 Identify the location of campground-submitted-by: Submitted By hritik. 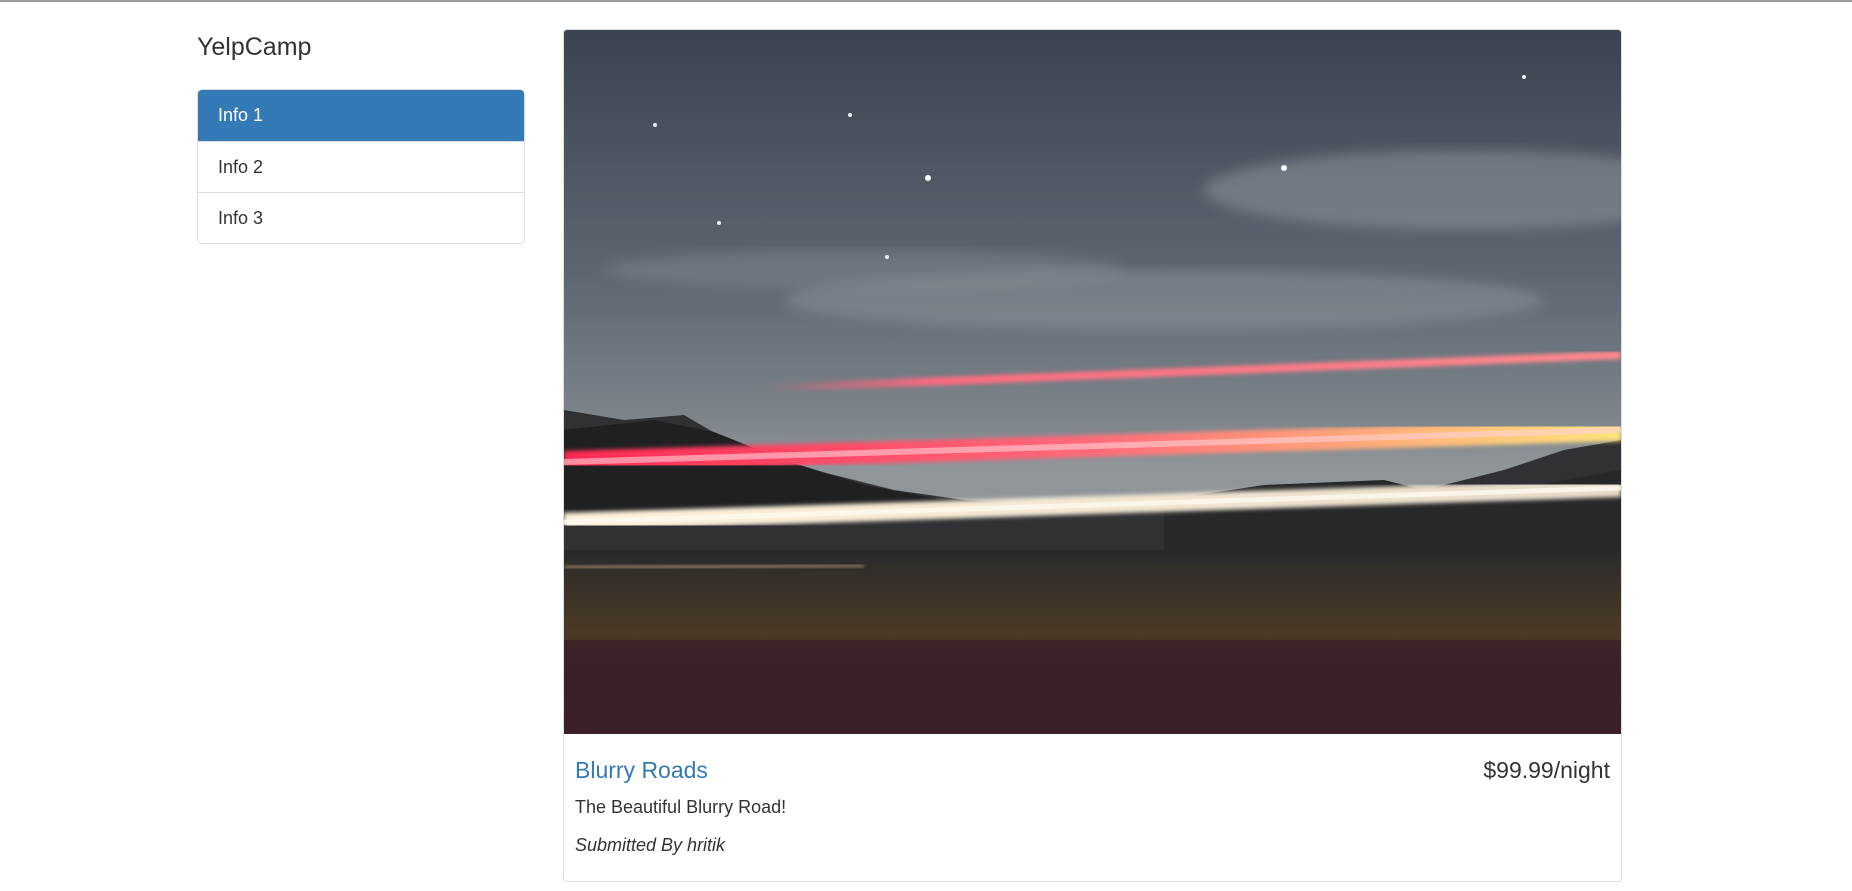
(650, 845).